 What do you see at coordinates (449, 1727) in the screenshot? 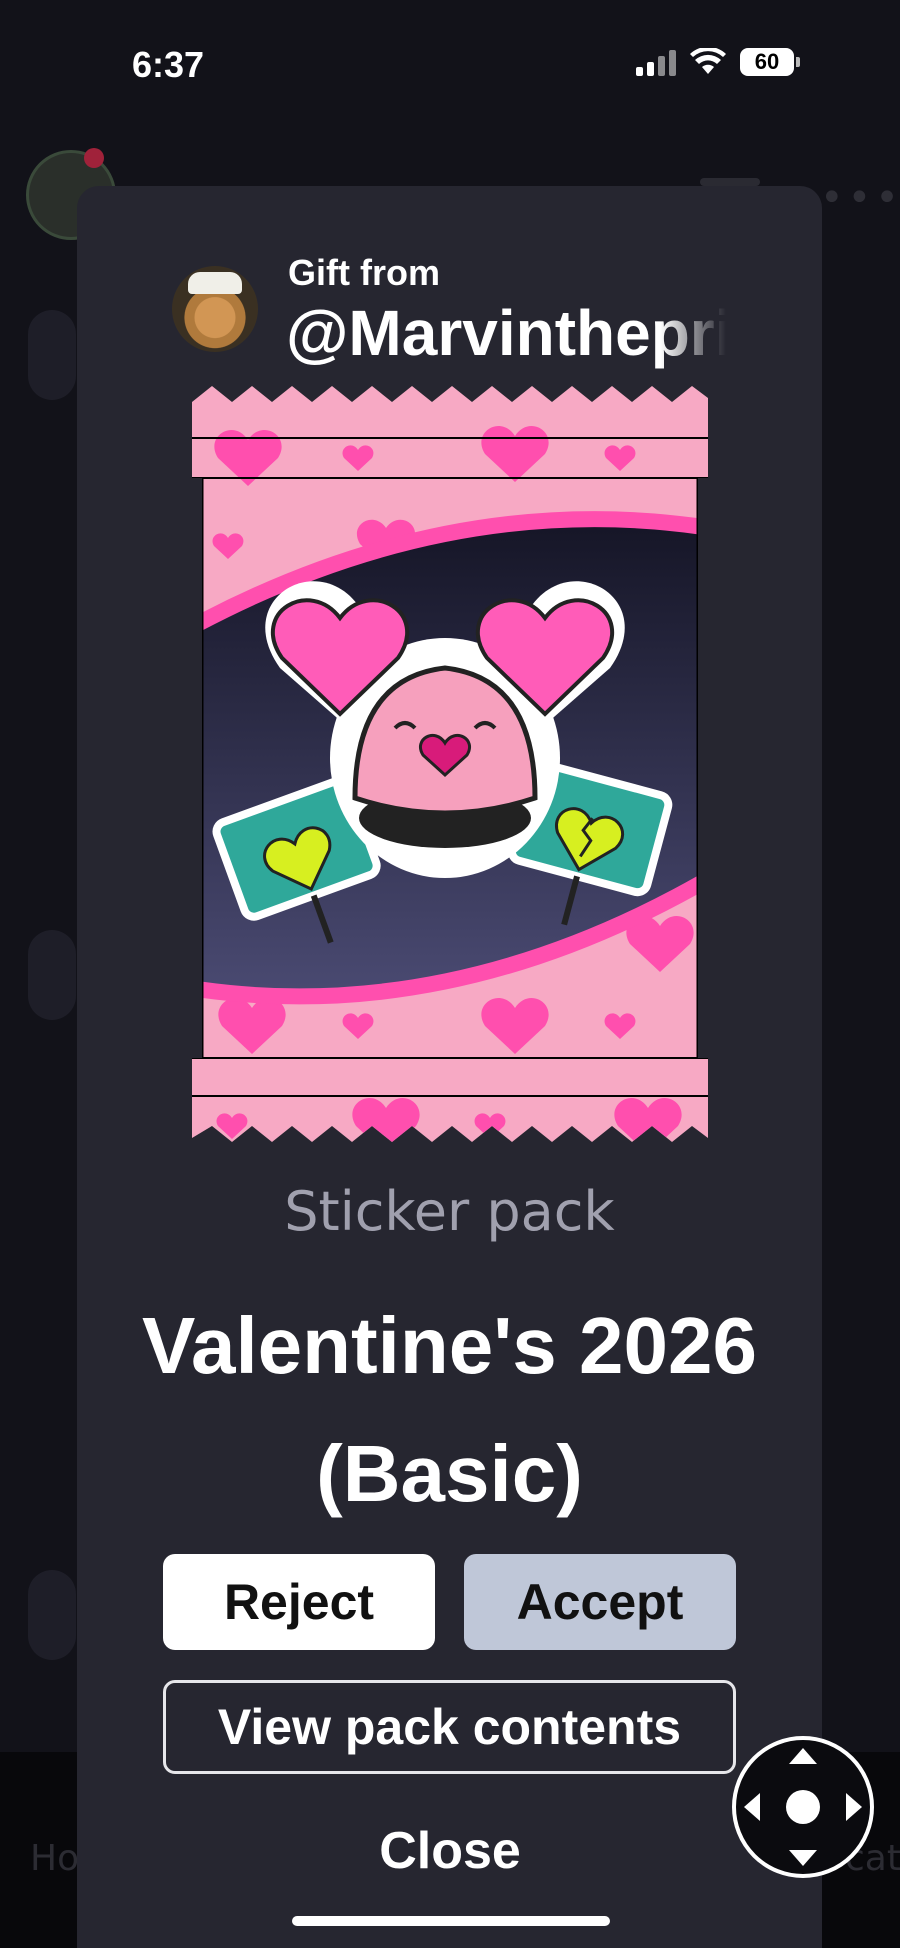
I see `view-pack-contents-button: View pack contents` at bounding box center [449, 1727].